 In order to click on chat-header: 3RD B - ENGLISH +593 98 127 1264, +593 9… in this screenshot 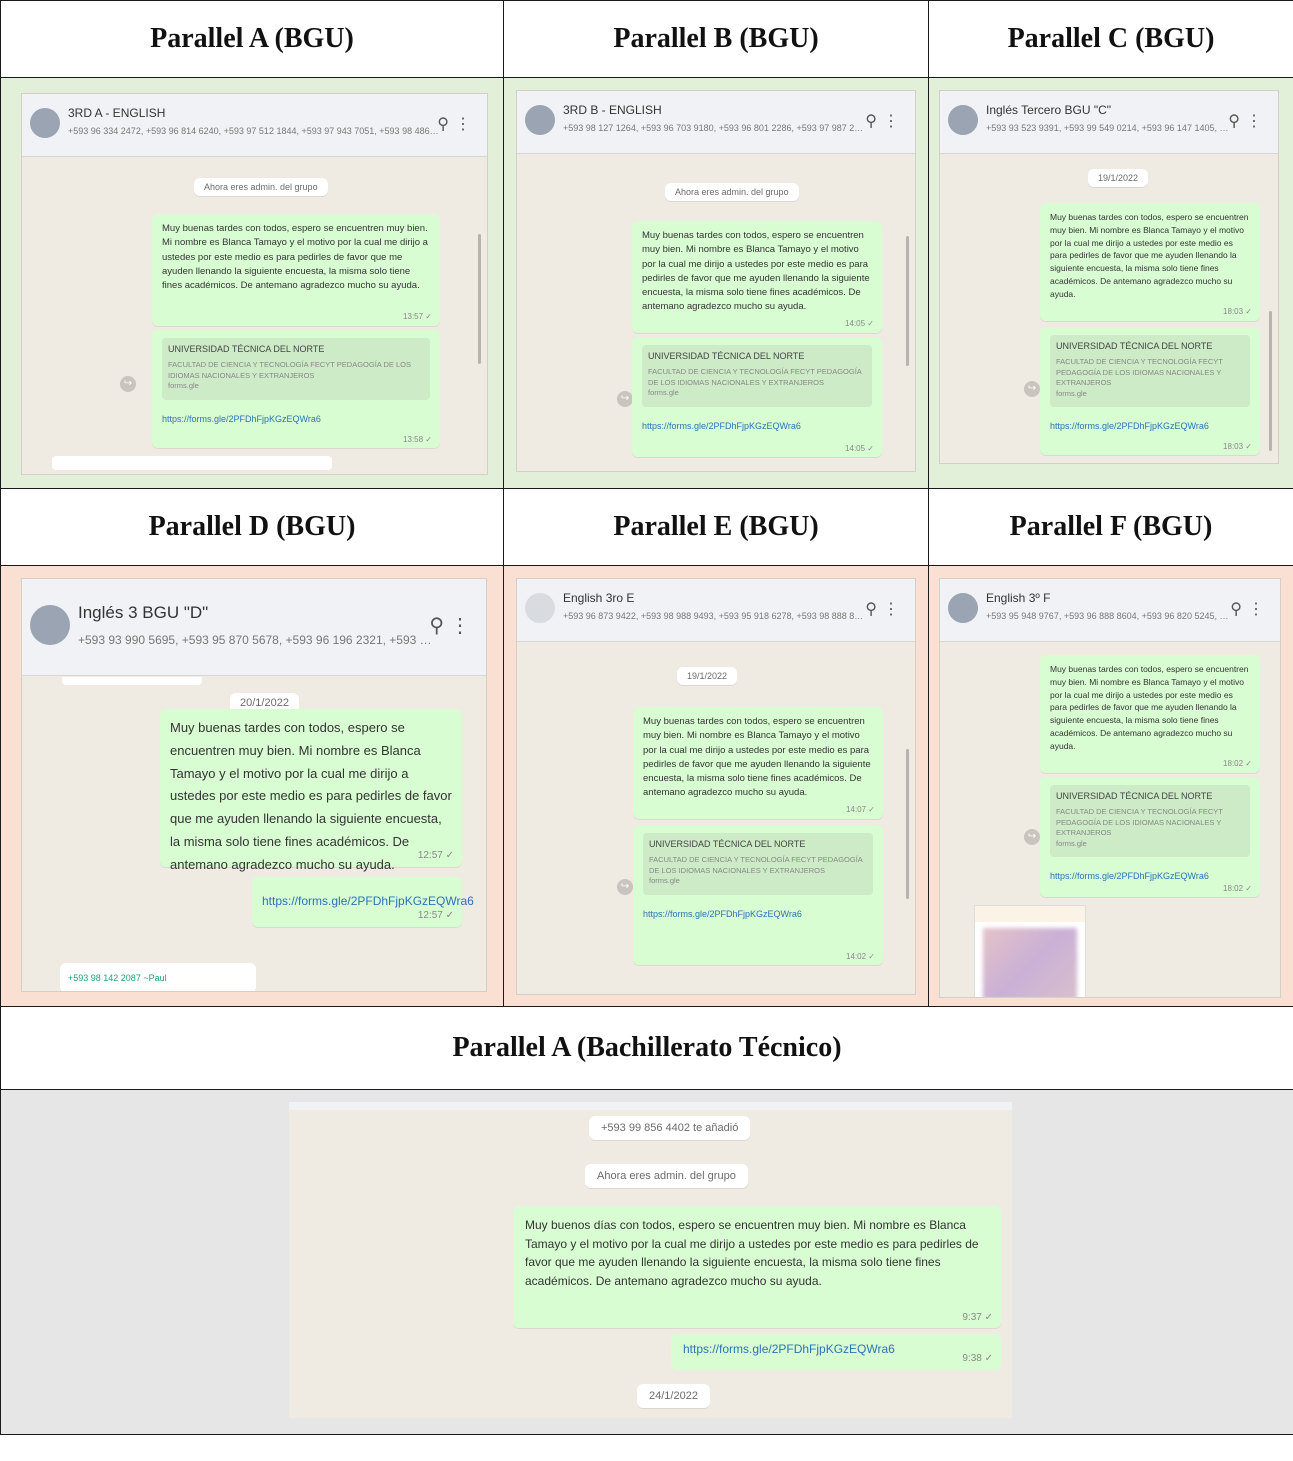, I will do `click(716, 122)`.